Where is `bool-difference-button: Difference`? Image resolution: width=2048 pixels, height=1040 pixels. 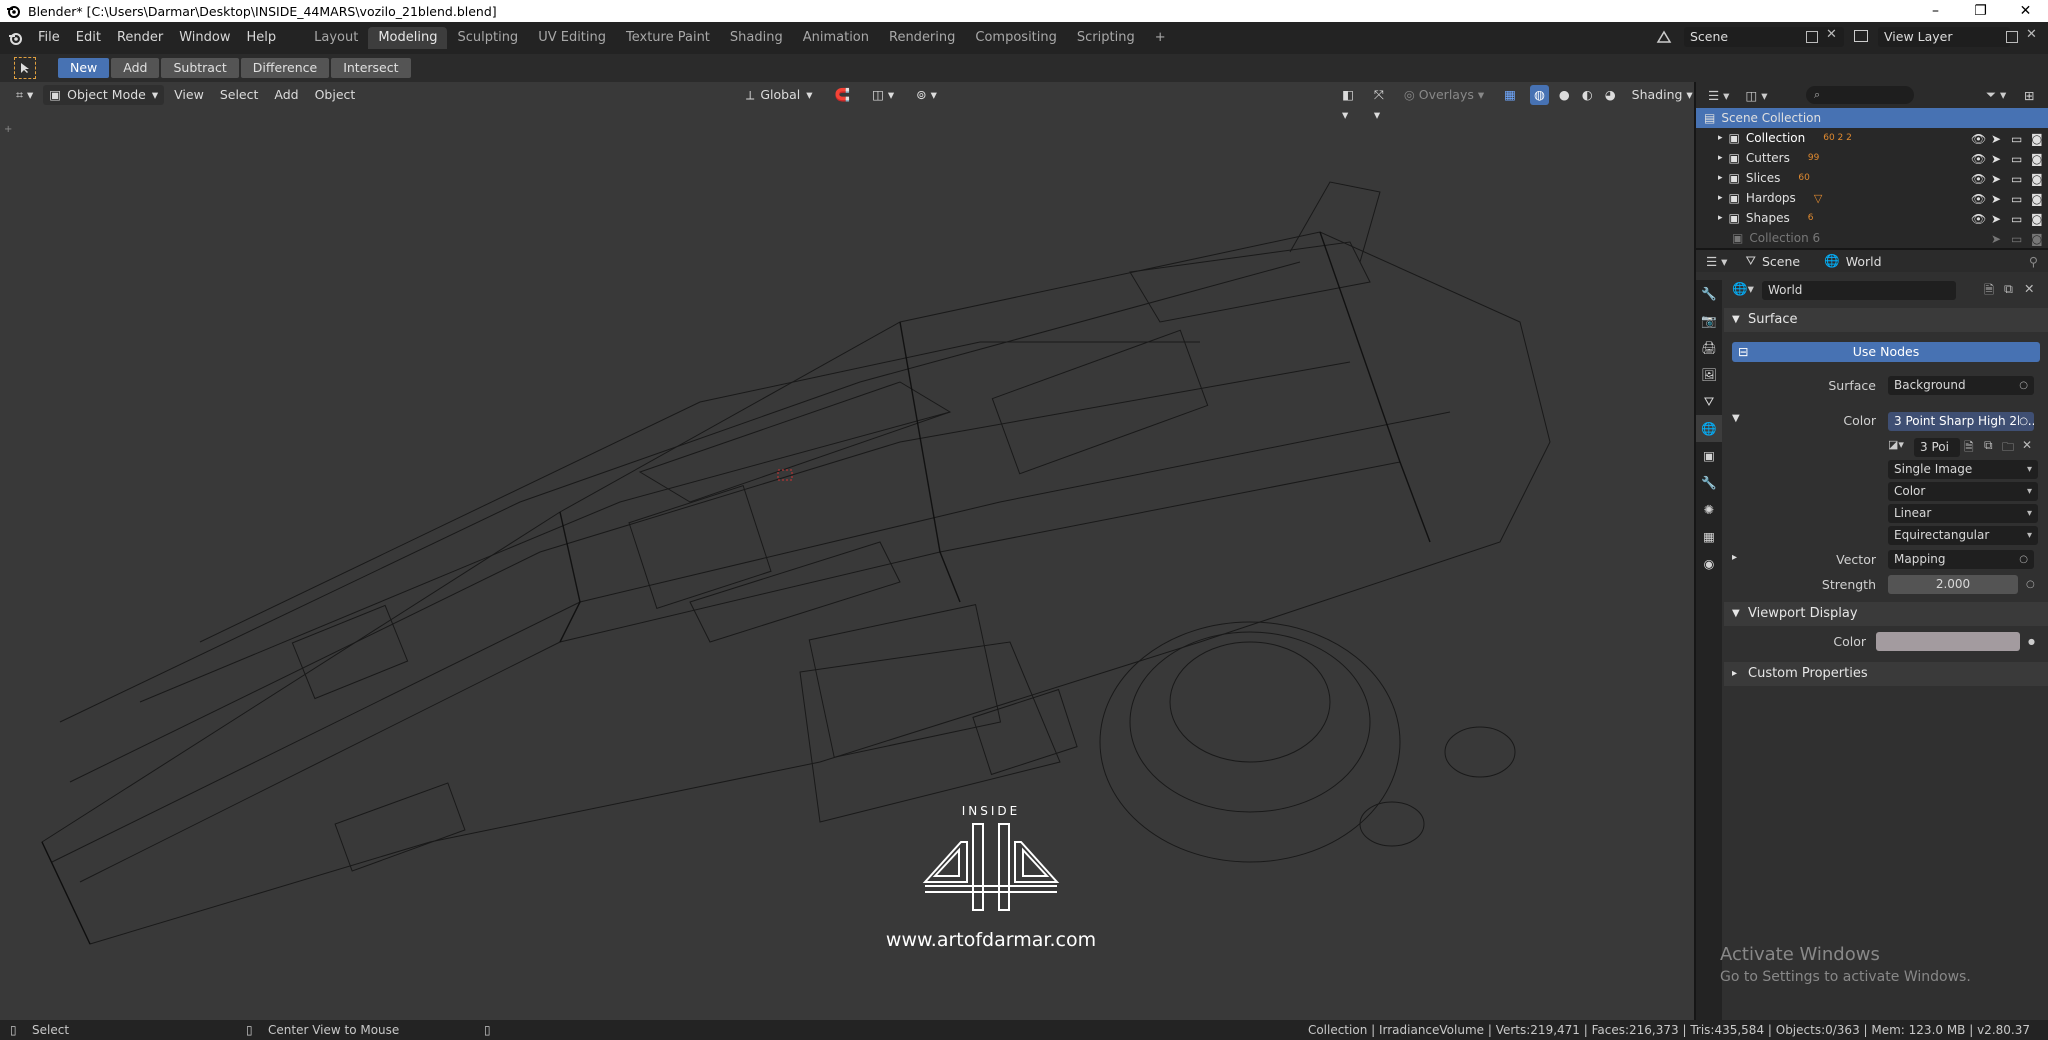 bool-difference-button: Difference is located at coordinates (285, 68).